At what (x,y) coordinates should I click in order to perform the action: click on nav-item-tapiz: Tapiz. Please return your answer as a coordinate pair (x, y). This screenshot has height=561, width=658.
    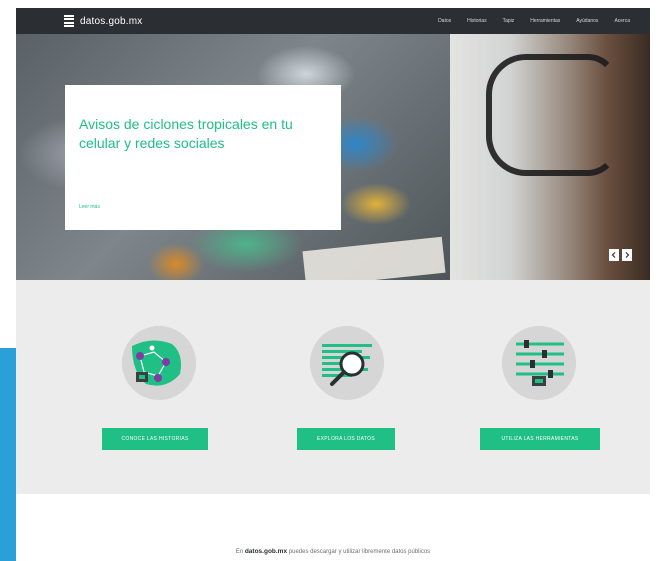
    Looking at the image, I should click on (509, 21).